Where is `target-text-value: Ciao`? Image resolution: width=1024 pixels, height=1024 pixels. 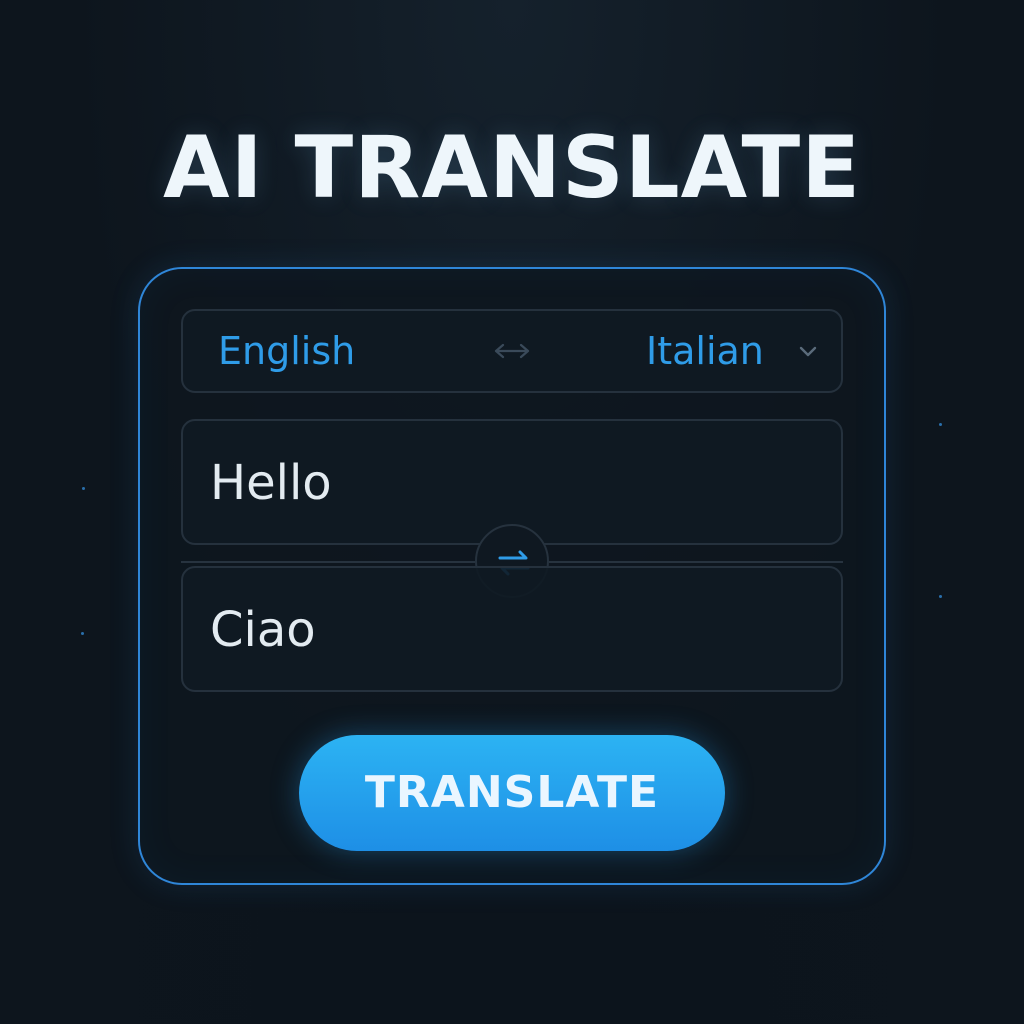
target-text-value: Ciao is located at coordinates (263, 630).